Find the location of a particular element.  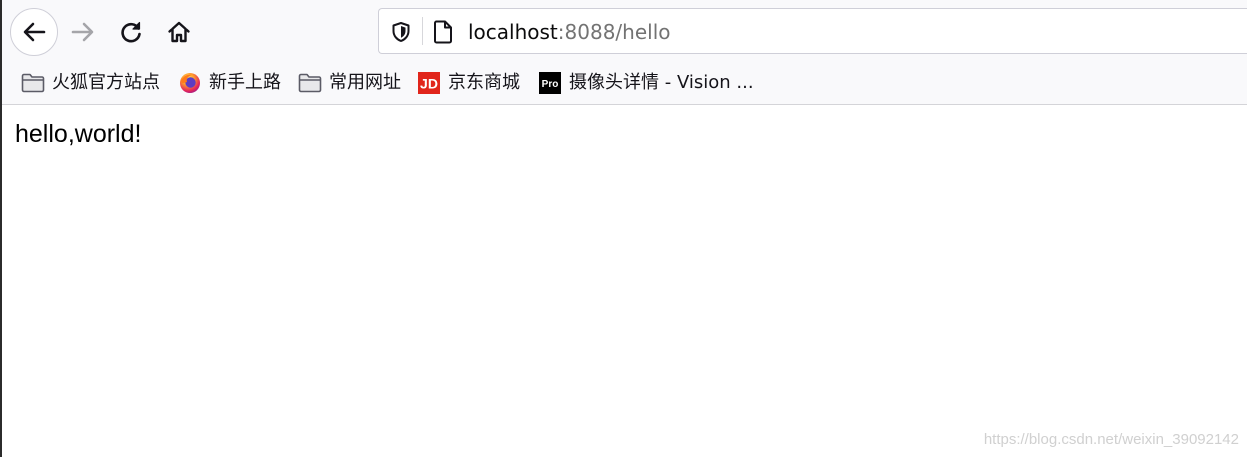

url-path: :8088/hello is located at coordinates (614, 32).